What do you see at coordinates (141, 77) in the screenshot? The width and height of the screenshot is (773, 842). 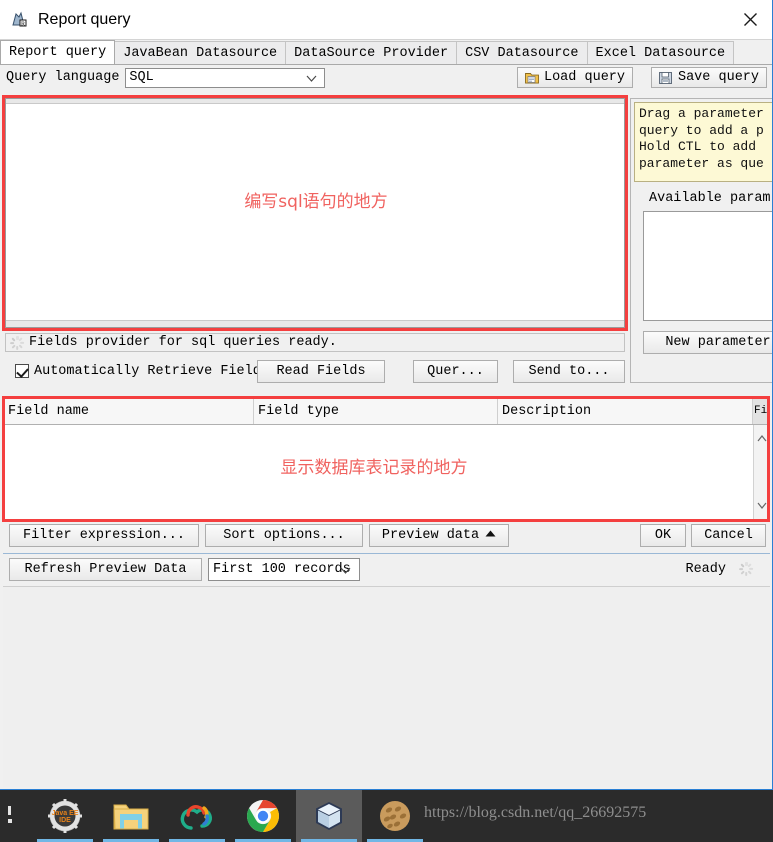 I see `query-language-value: SQL` at bounding box center [141, 77].